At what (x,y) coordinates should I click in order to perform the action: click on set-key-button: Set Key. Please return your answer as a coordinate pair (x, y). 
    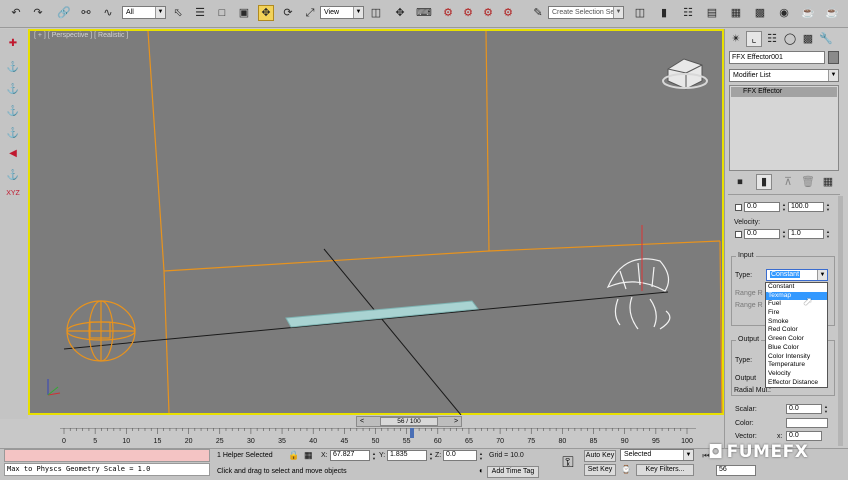
    Looking at the image, I should click on (600, 470).